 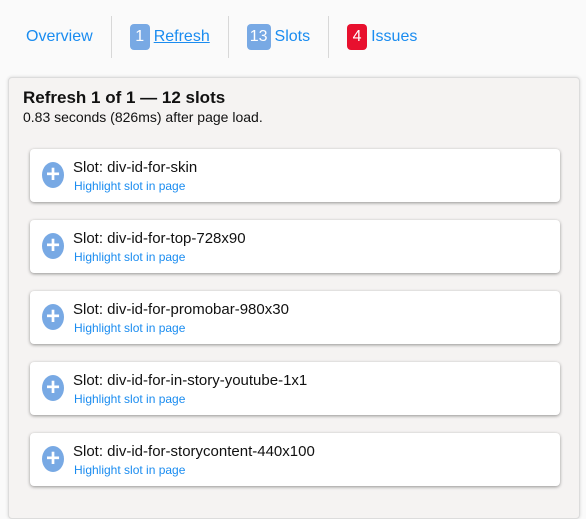 What do you see at coordinates (124, 97) in the screenshot?
I see `panel-title: Refresh 1 of 1 — 12 slots` at bounding box center [124, 97].